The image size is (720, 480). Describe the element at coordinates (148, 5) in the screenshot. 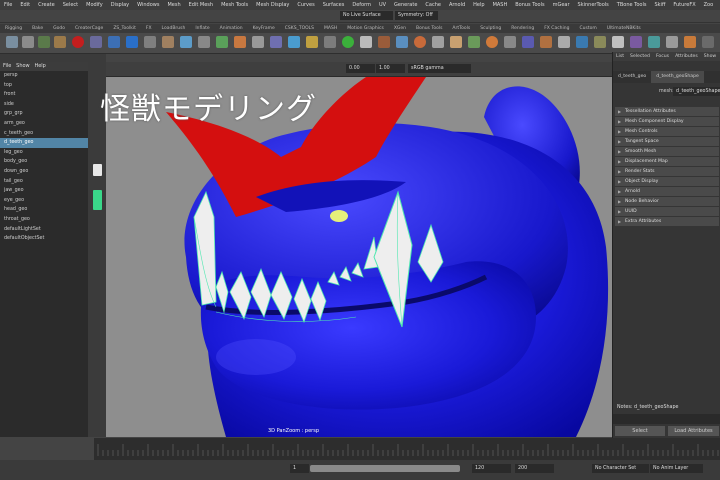

I see `menu-item: Windows` at that location.